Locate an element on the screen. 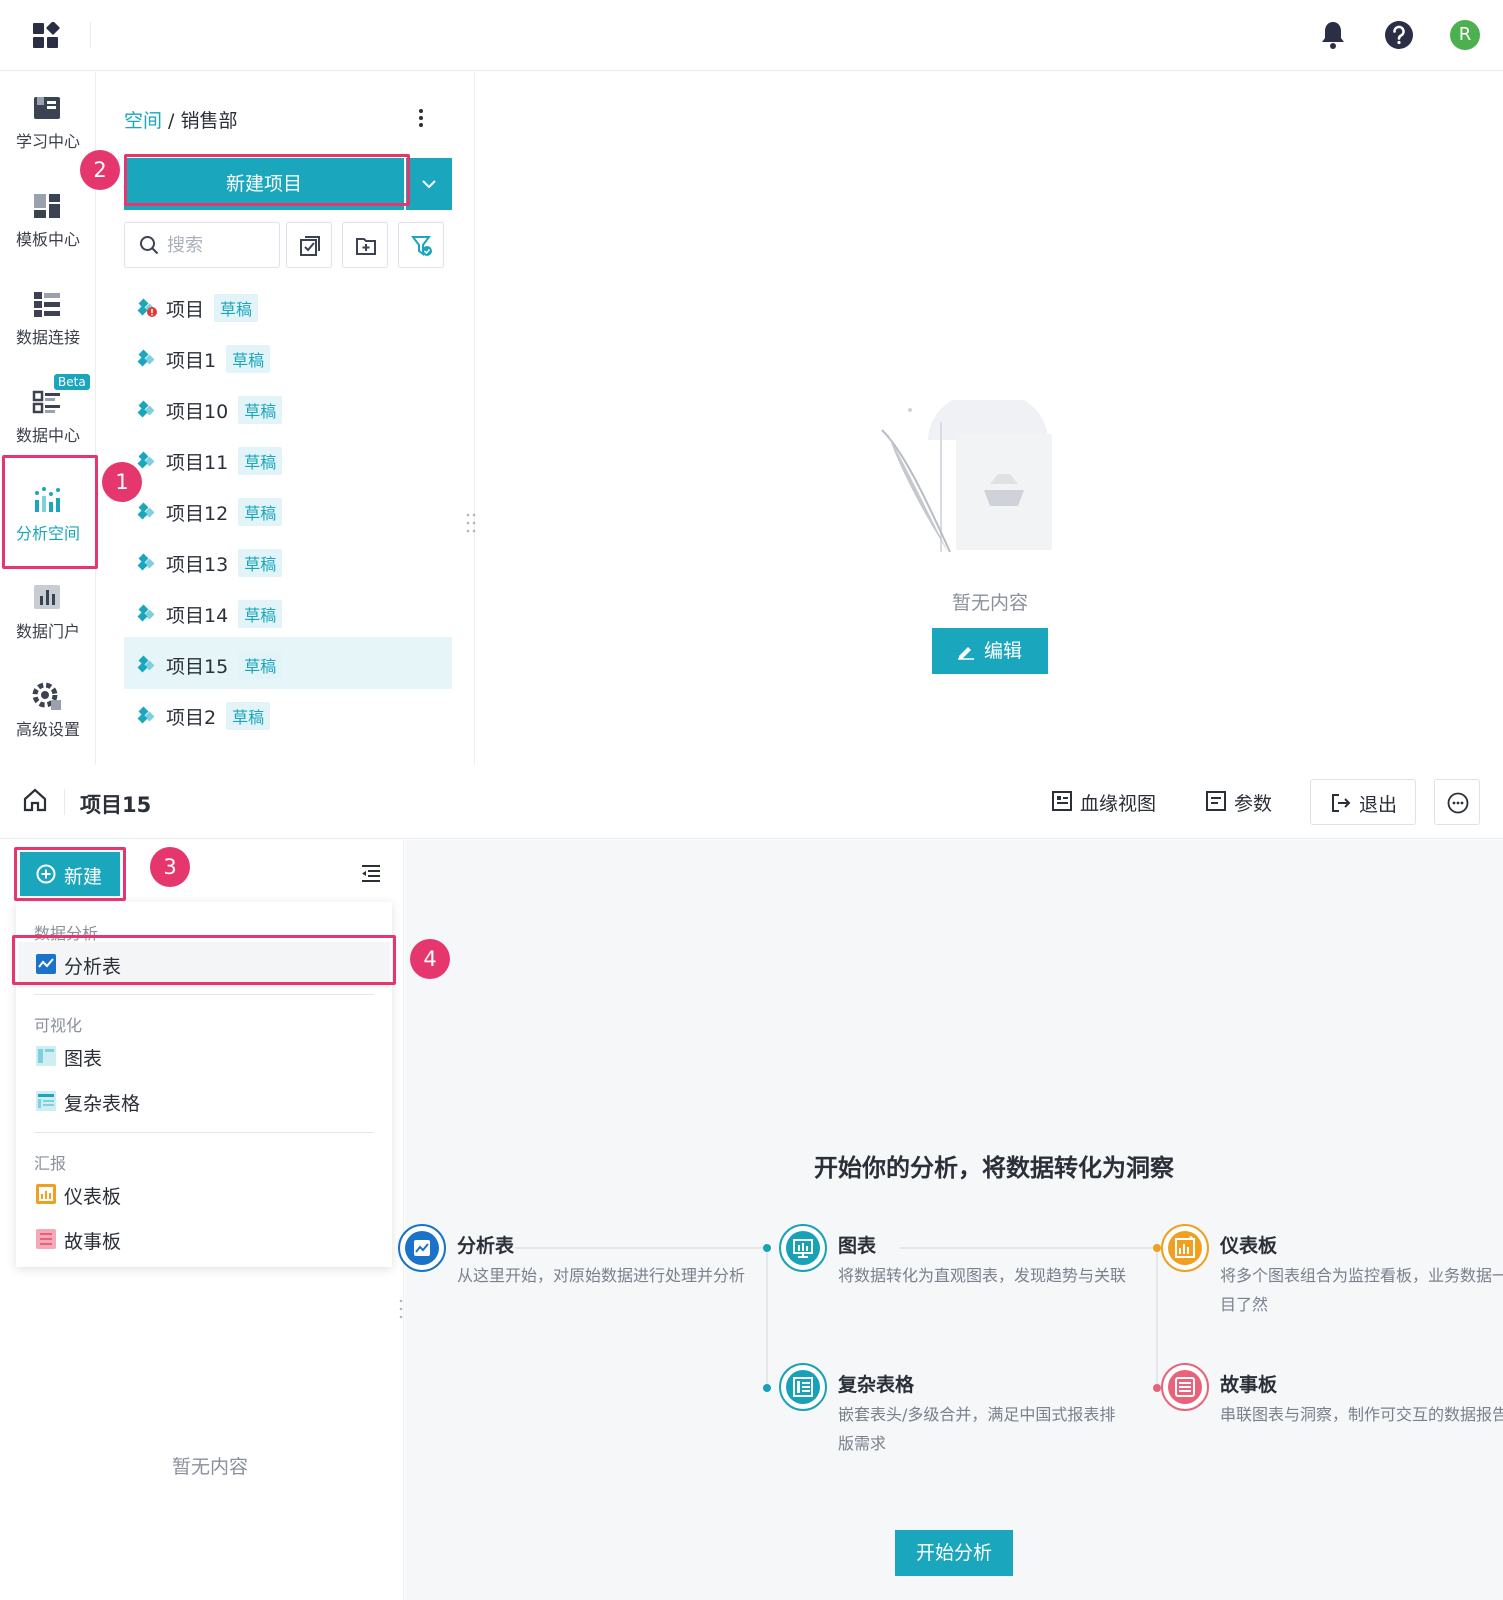 The width and height of the screenshot is (1503, 1600). params-link: 参数 is located at coordinates (1253, 802).